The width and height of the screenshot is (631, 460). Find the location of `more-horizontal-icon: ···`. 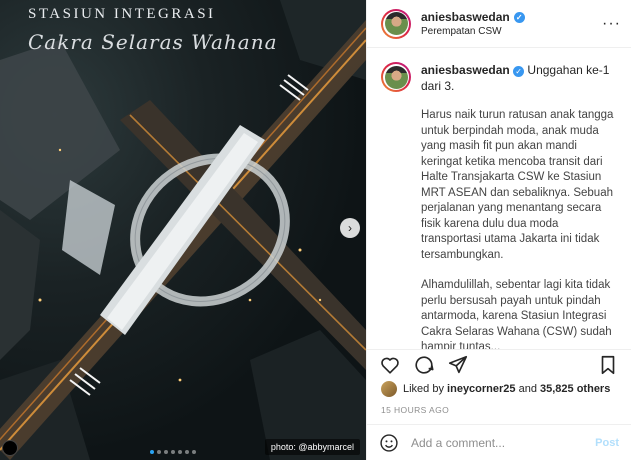

more-horizontal-icon: ··· is located at coordinates (611, 24).